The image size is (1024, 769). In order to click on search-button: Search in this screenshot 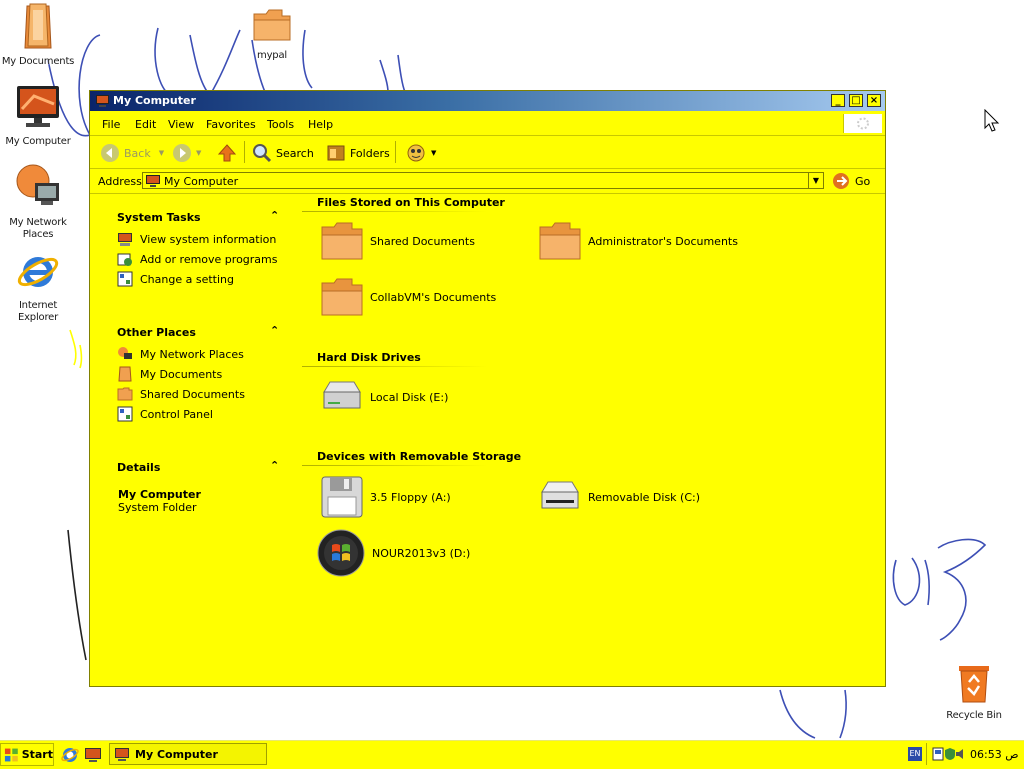, I will do `click(283, 153)`.